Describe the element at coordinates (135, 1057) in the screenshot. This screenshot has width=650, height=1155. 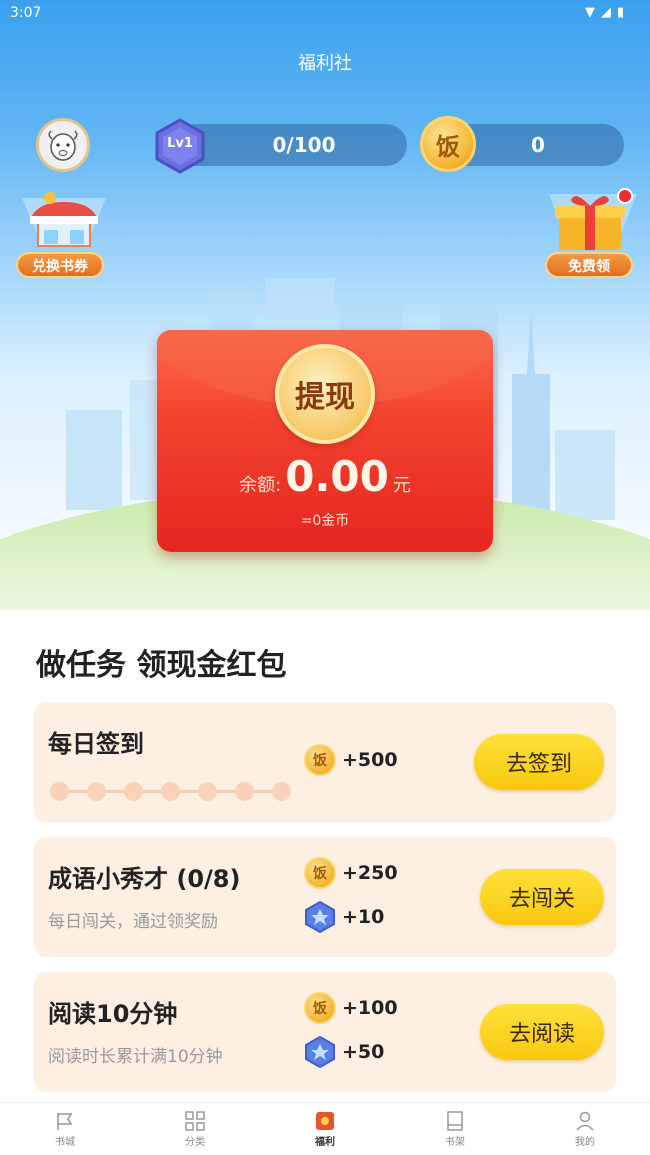
I see `task-desc: 阅读时长累计满10分钟` at that location.